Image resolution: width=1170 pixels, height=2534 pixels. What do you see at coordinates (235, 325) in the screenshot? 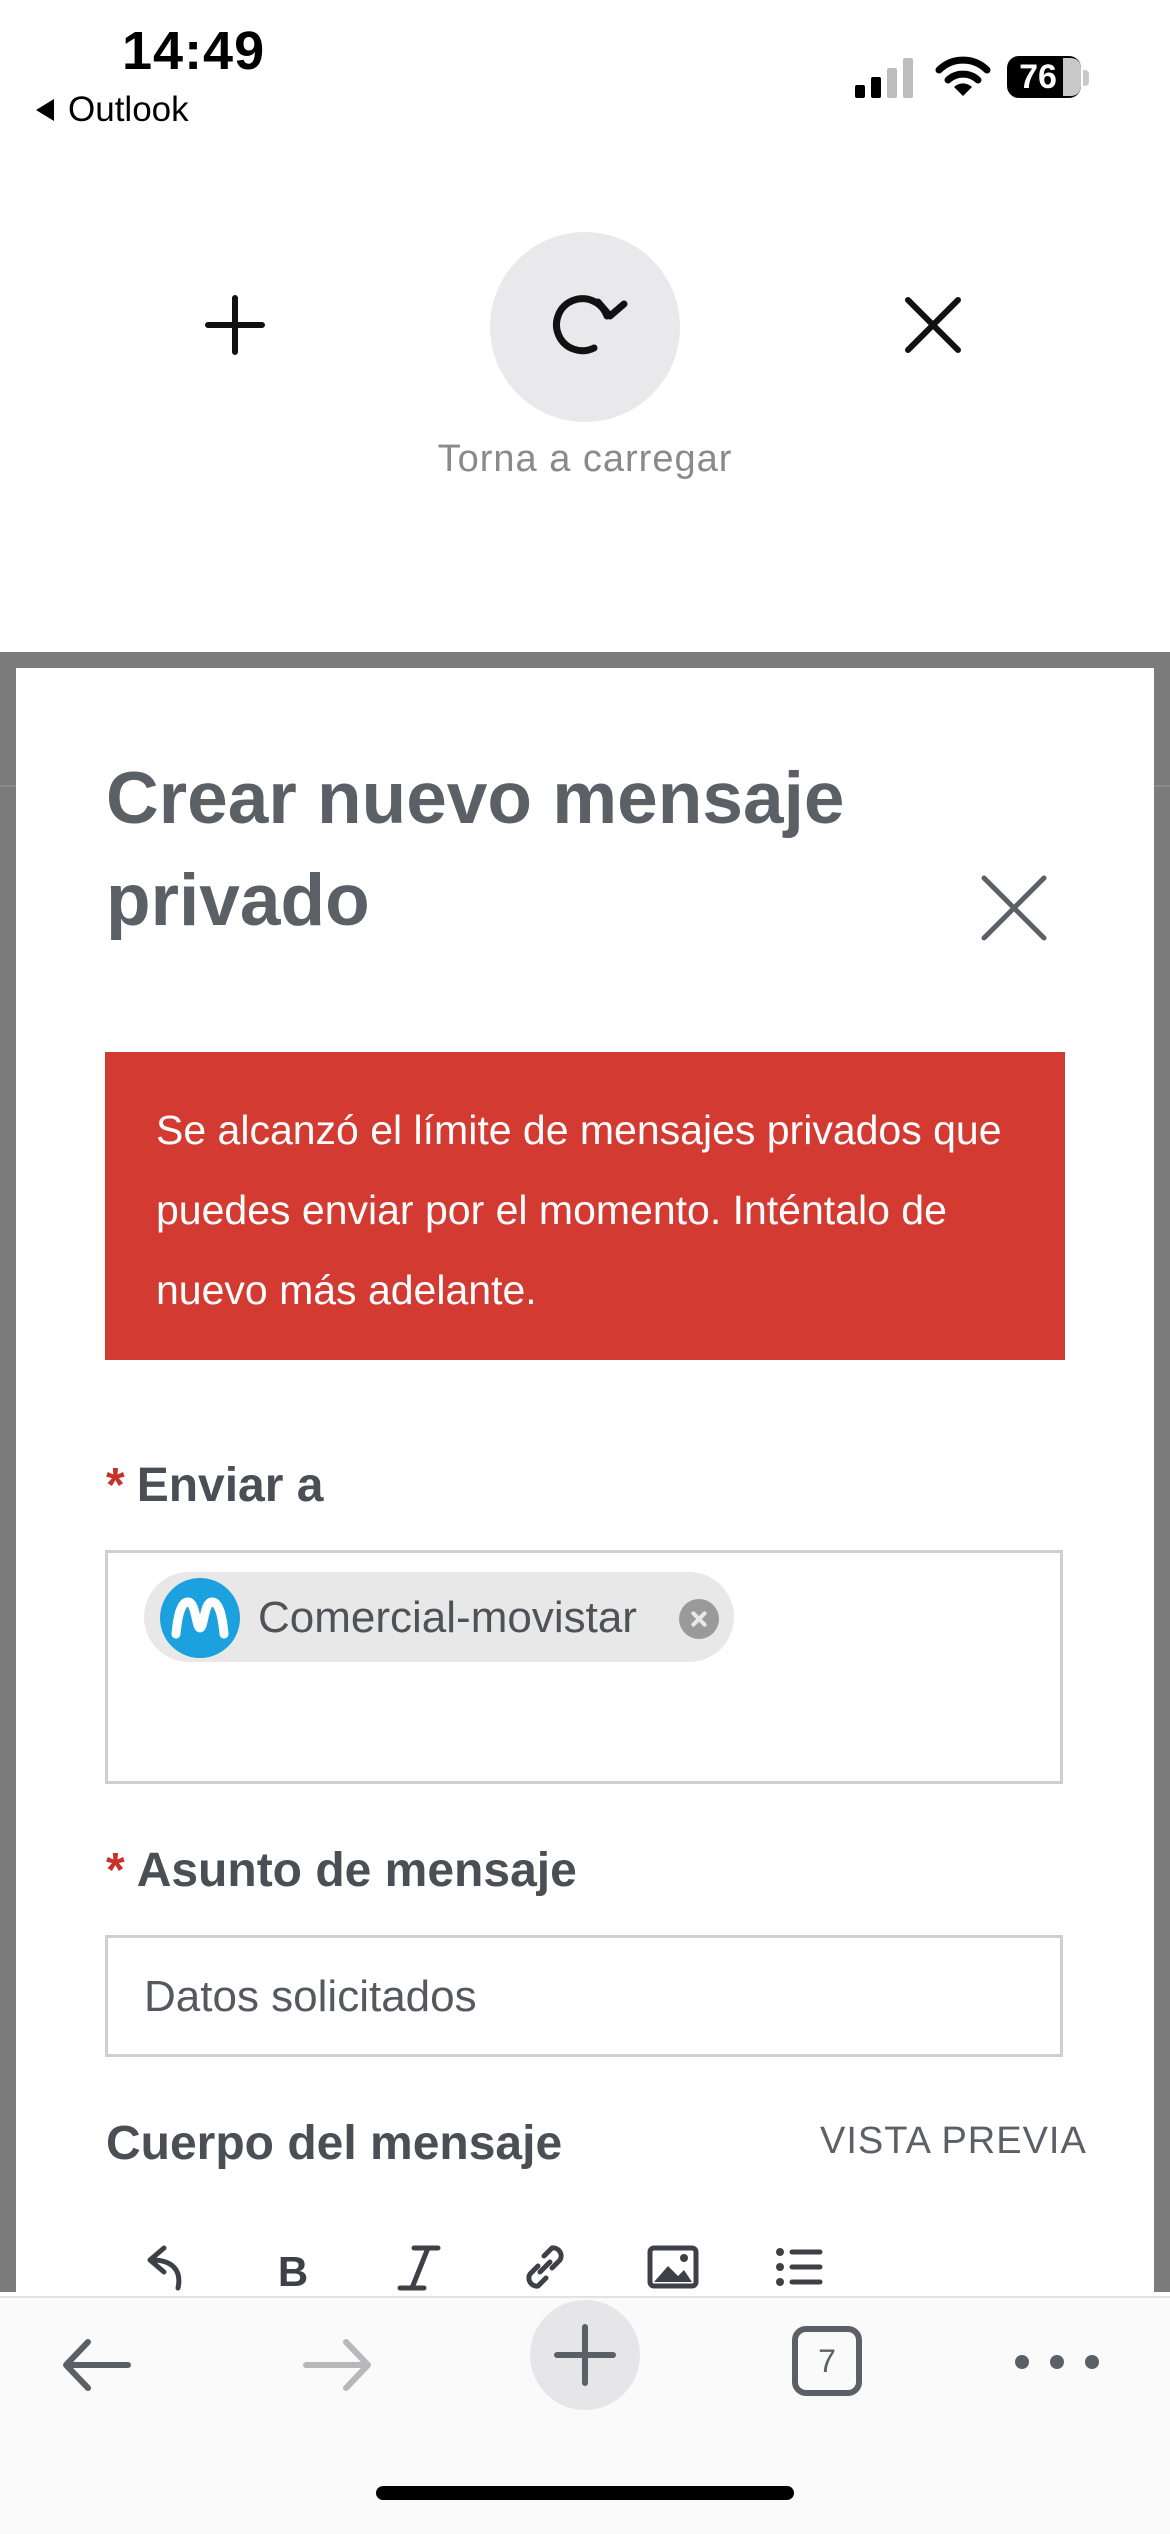
I see `add-icon` at bounding box center [235, 325].